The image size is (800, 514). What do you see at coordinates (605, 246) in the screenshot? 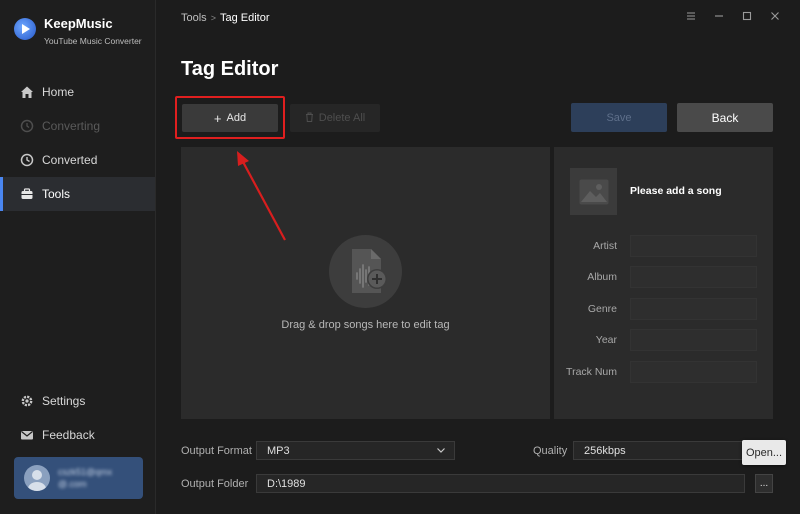
I see `artist-label: Artist` at bounding box center [605, 246].